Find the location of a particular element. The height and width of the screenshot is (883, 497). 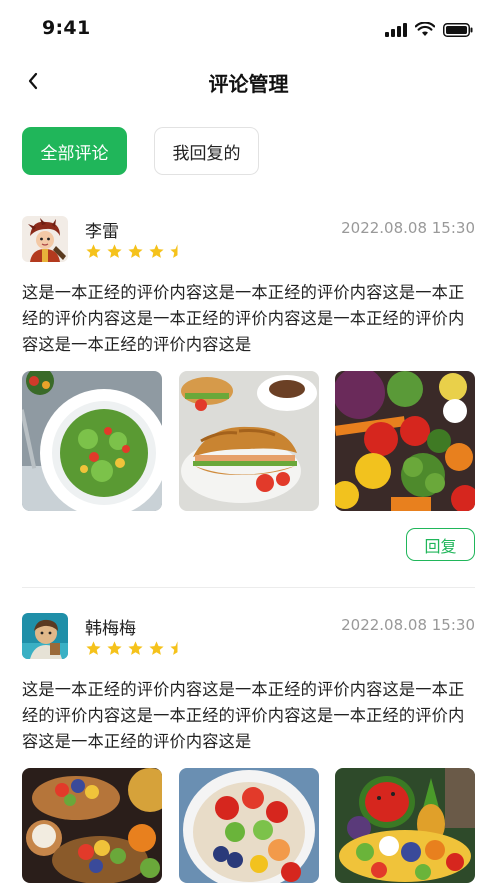

status-time: 9:41 is located at coordinates (66, 28).